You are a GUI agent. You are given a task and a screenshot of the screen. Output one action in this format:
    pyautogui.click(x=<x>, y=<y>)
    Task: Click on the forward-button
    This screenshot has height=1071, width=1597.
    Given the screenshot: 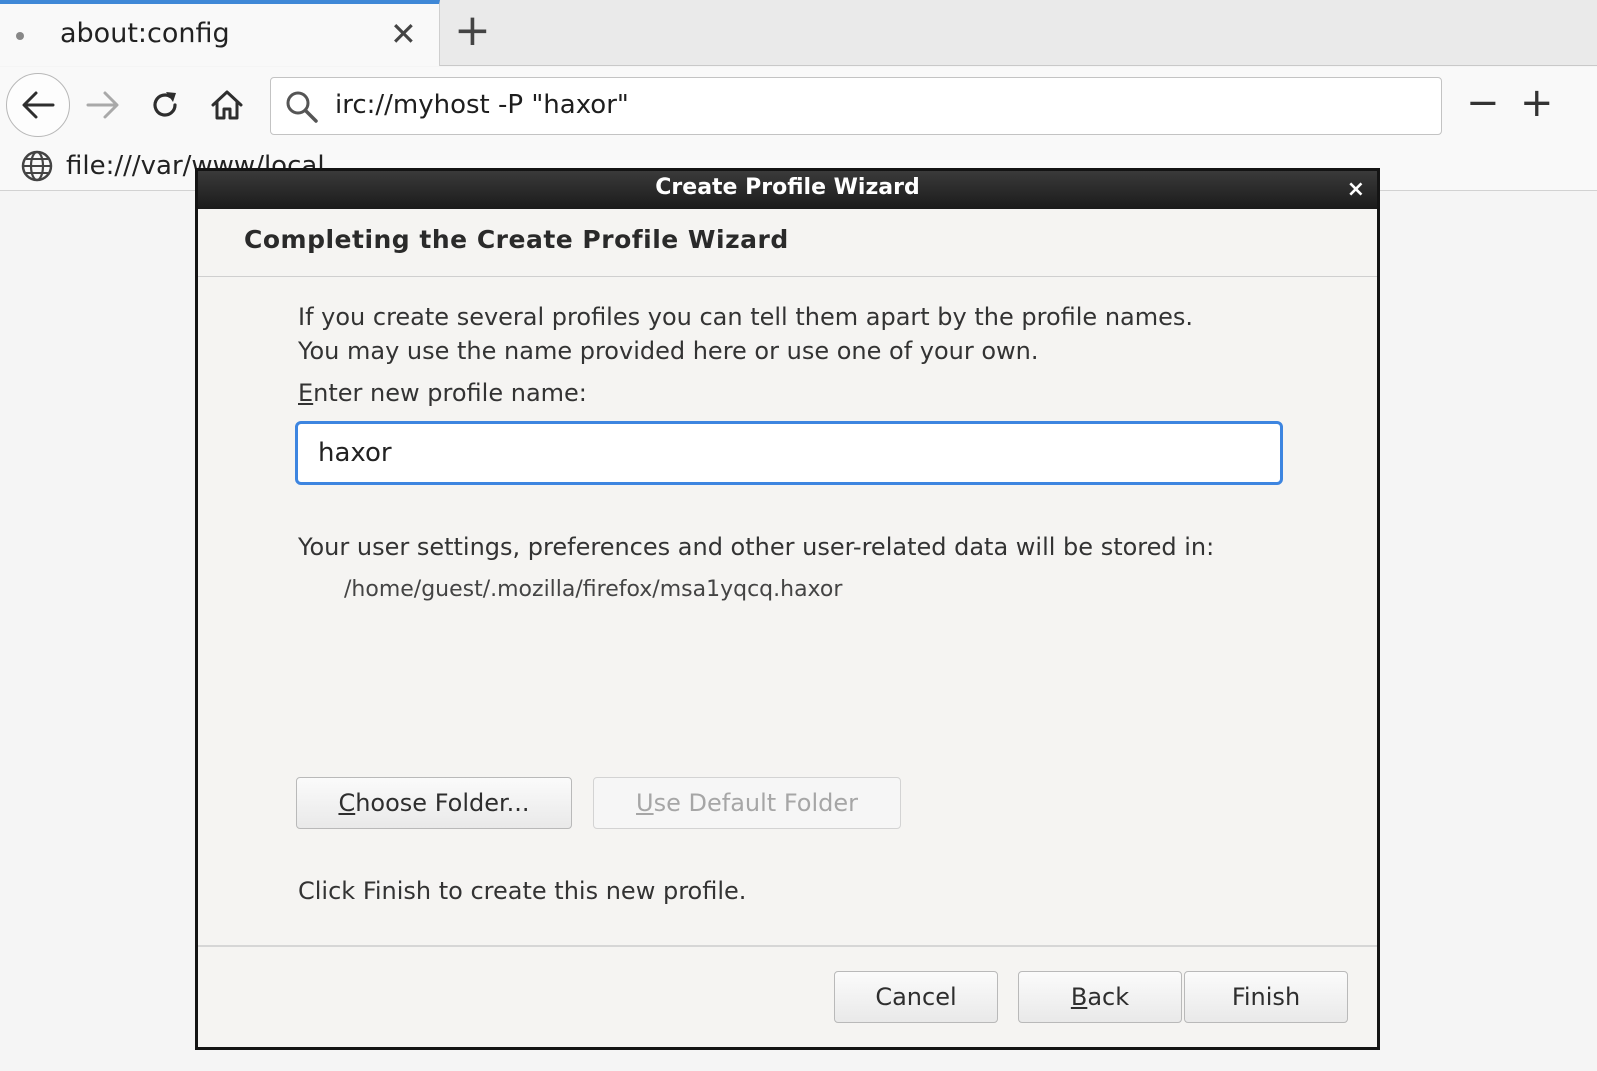 What is the action you would take?
    pyautogui.click(x=103, y=105)
    